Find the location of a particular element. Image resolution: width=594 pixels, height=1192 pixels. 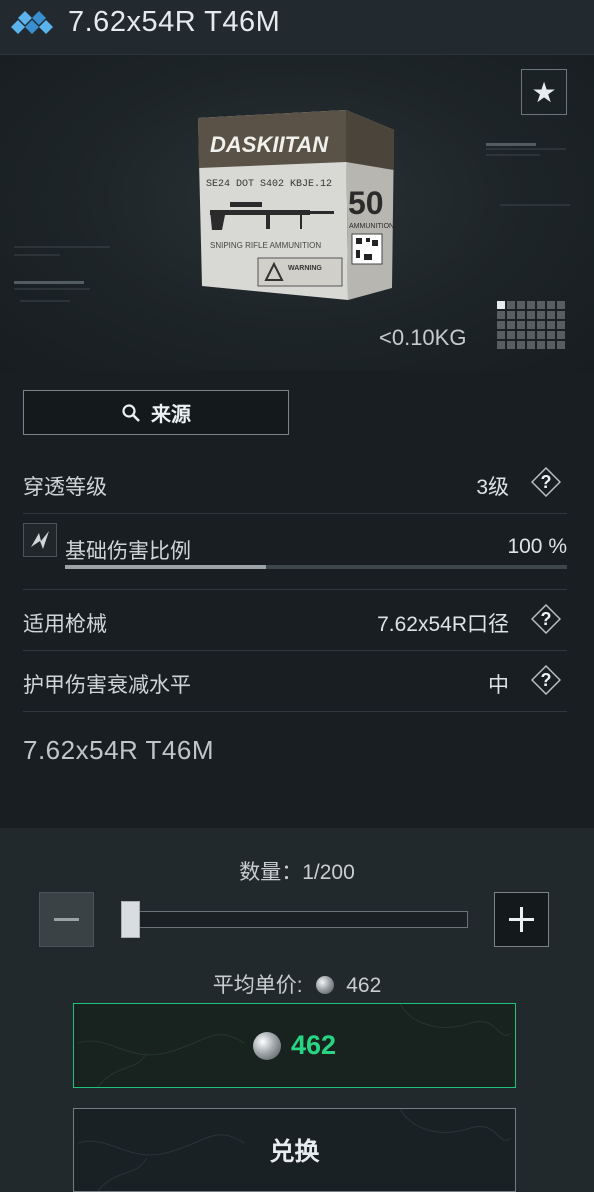

favorite-button: ★ is located at coordinates (544, 92).